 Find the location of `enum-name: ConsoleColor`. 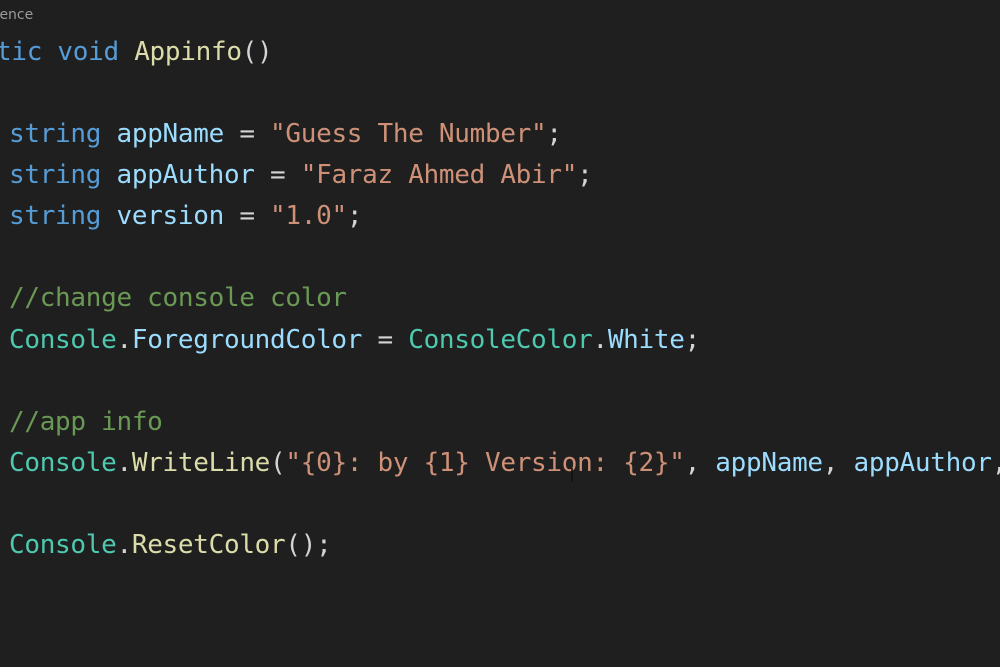

enum-name: ConsoleColor is located at coordinates (500, 340).